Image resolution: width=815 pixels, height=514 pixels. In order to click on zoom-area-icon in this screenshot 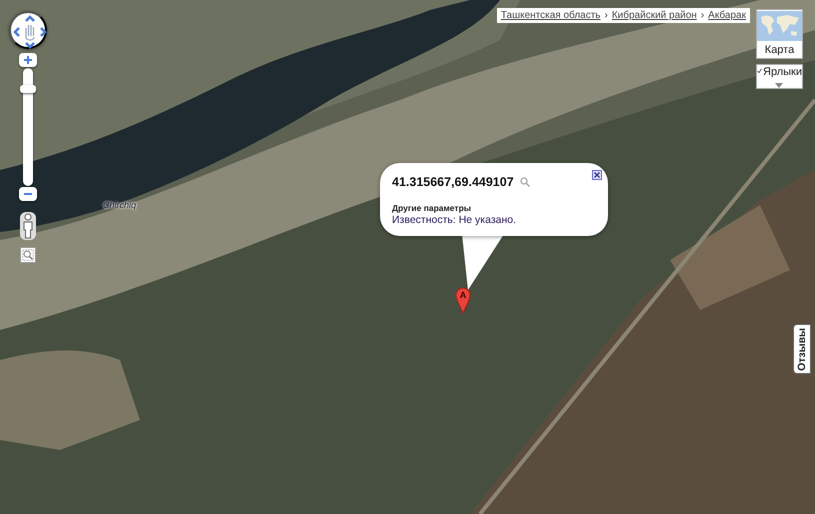, I will do `click(28, 255)`.